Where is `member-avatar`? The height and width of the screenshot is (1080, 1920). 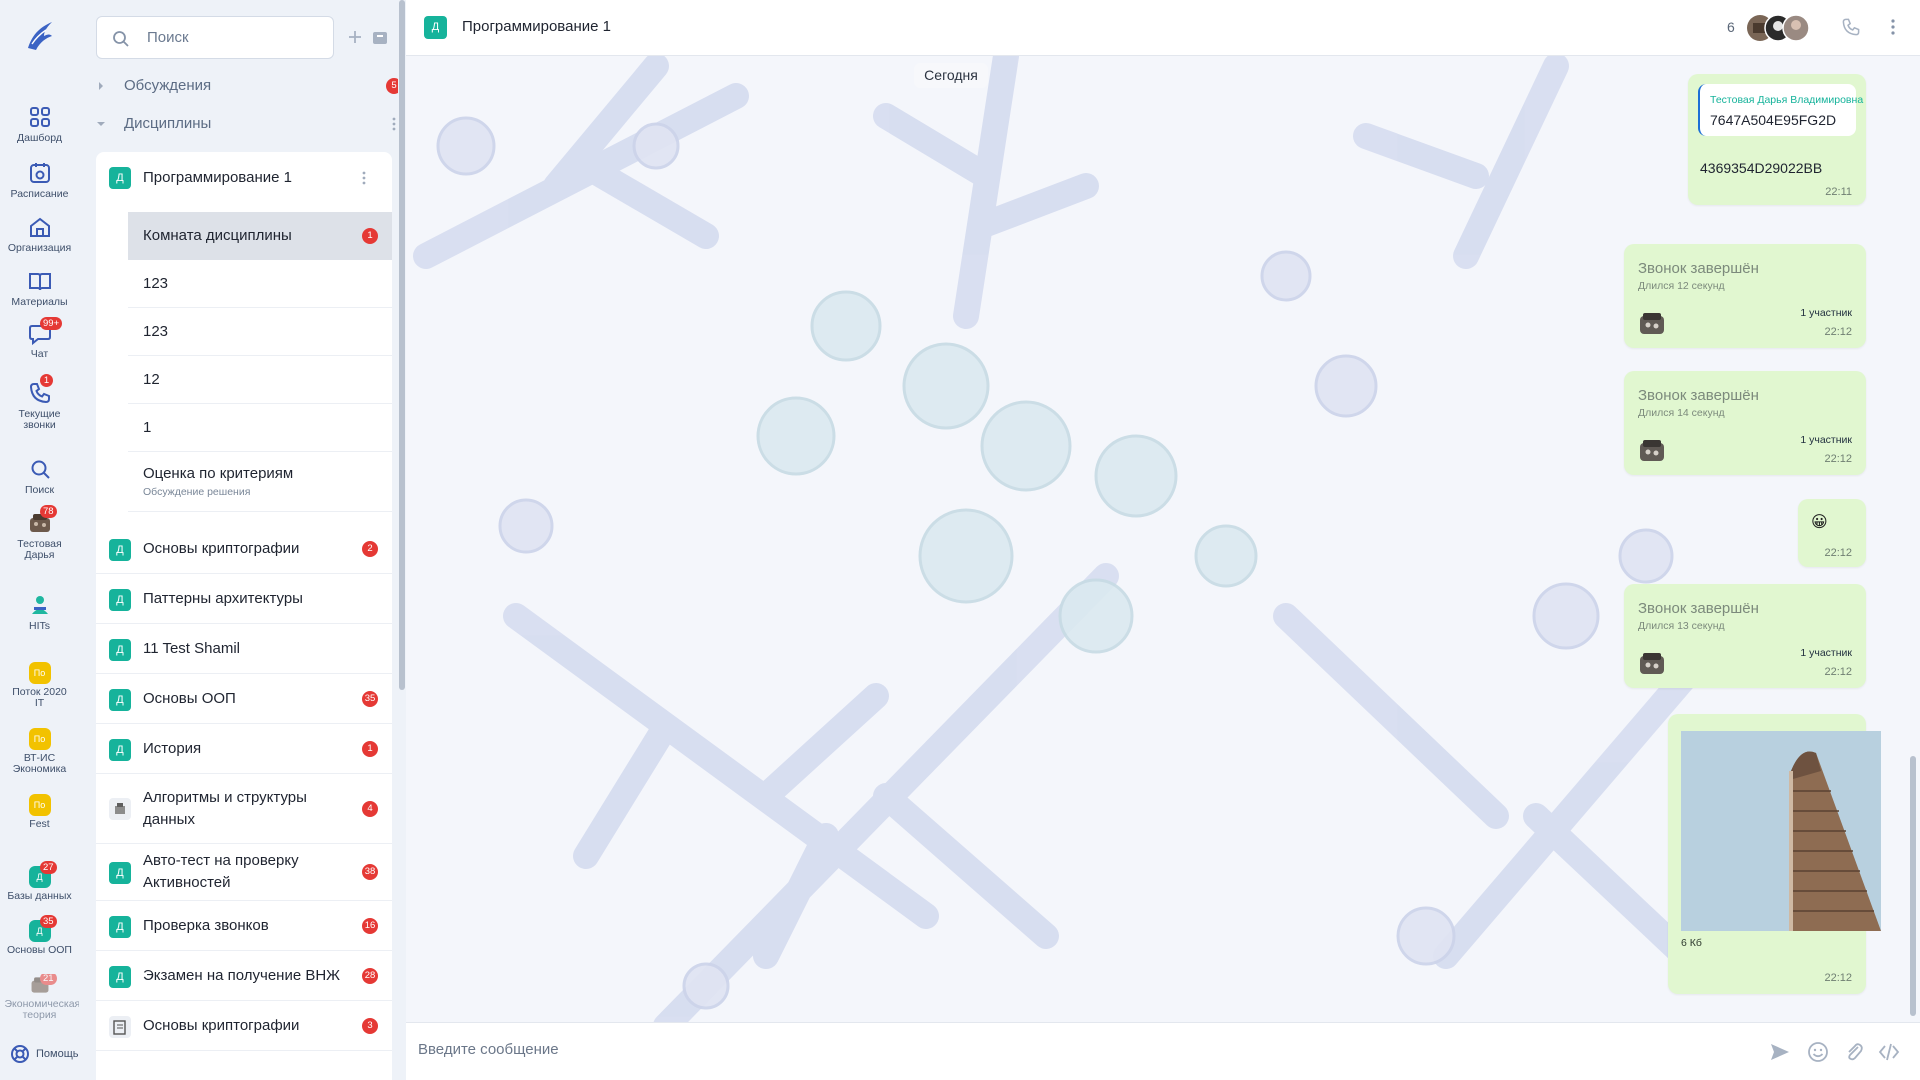
member-avatar is located at coordinates (1796, 28).